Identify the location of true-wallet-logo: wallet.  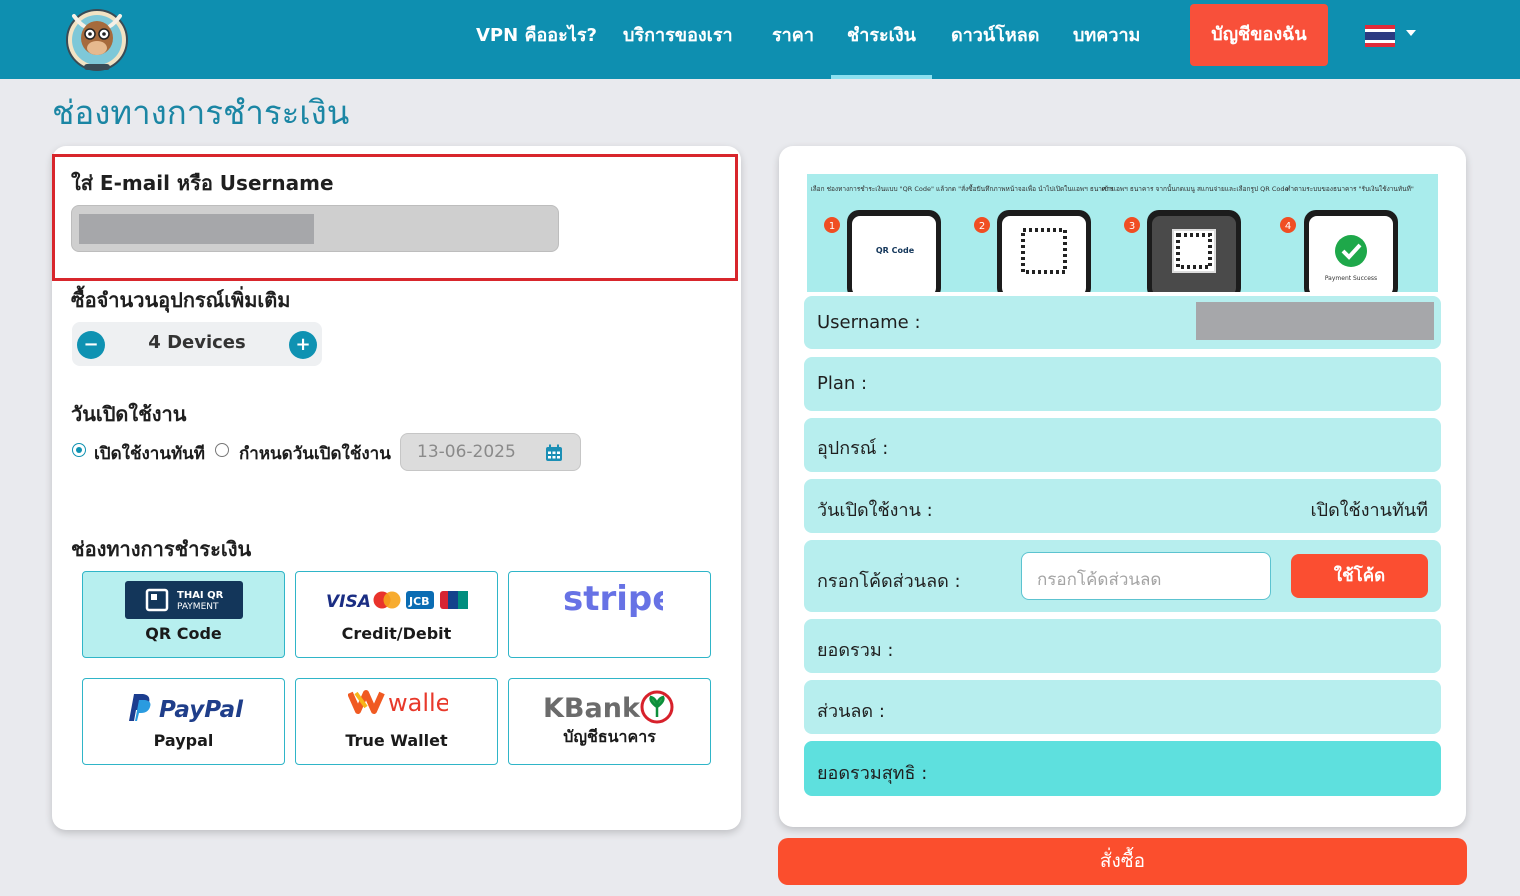
(398, 703).